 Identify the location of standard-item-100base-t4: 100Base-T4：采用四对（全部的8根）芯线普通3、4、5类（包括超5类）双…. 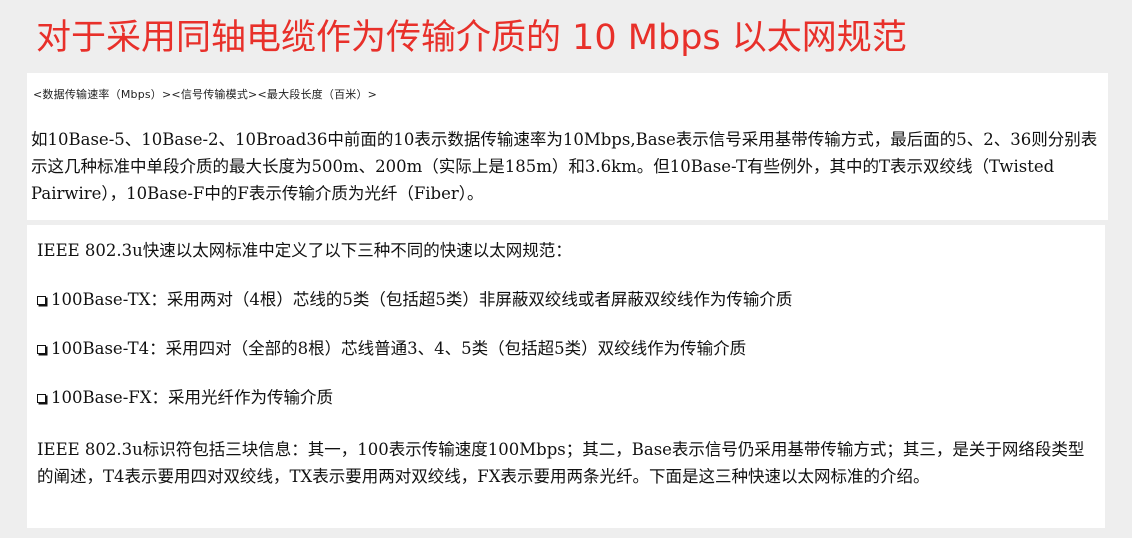
(391, 349).